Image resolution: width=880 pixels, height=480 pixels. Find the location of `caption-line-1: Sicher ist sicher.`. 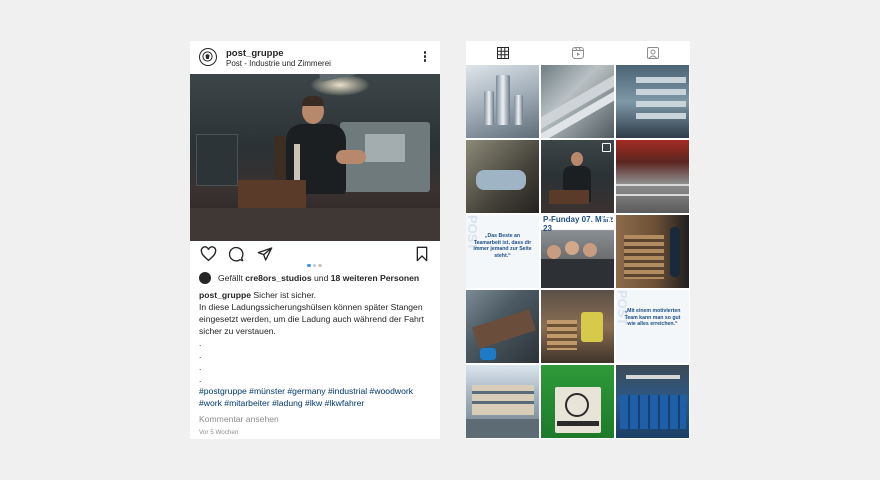

caption-line-1: Sicher ist sicher. is located at coordinates (283, 295).